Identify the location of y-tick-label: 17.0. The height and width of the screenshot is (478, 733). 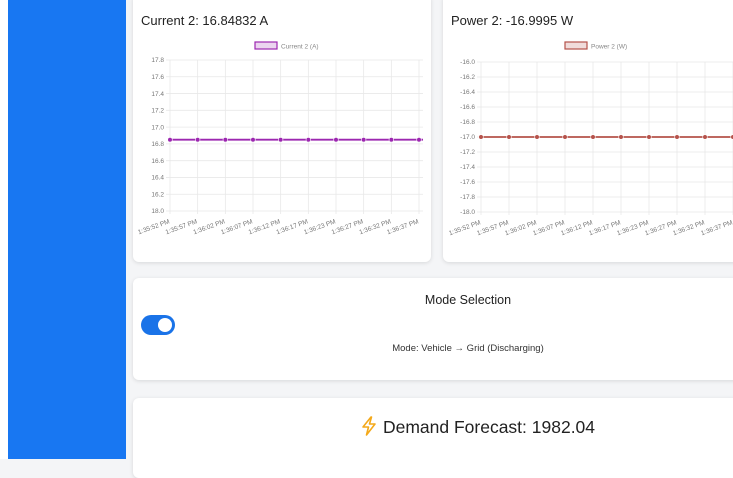
(157, 127).